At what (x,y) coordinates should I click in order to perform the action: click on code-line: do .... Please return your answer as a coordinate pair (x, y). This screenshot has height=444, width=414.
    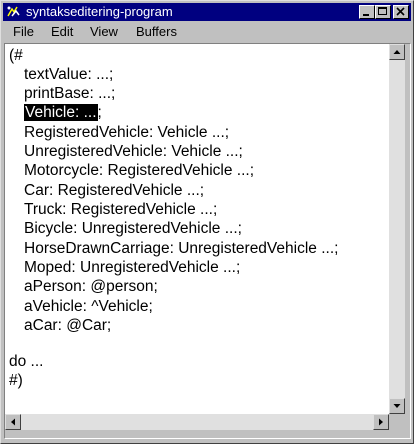
    Looking at the image, I should click on (26, 362).